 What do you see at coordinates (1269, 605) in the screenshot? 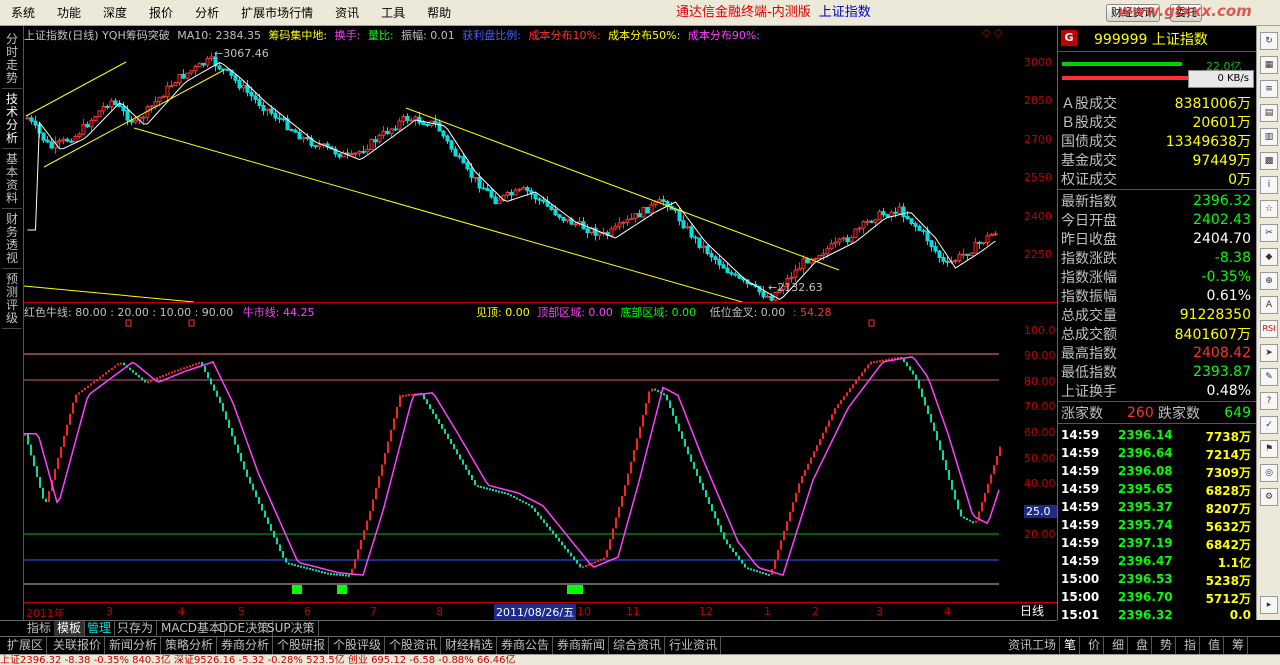
I see `scroll-icon: ▸` at bounding box center [1269, 605].